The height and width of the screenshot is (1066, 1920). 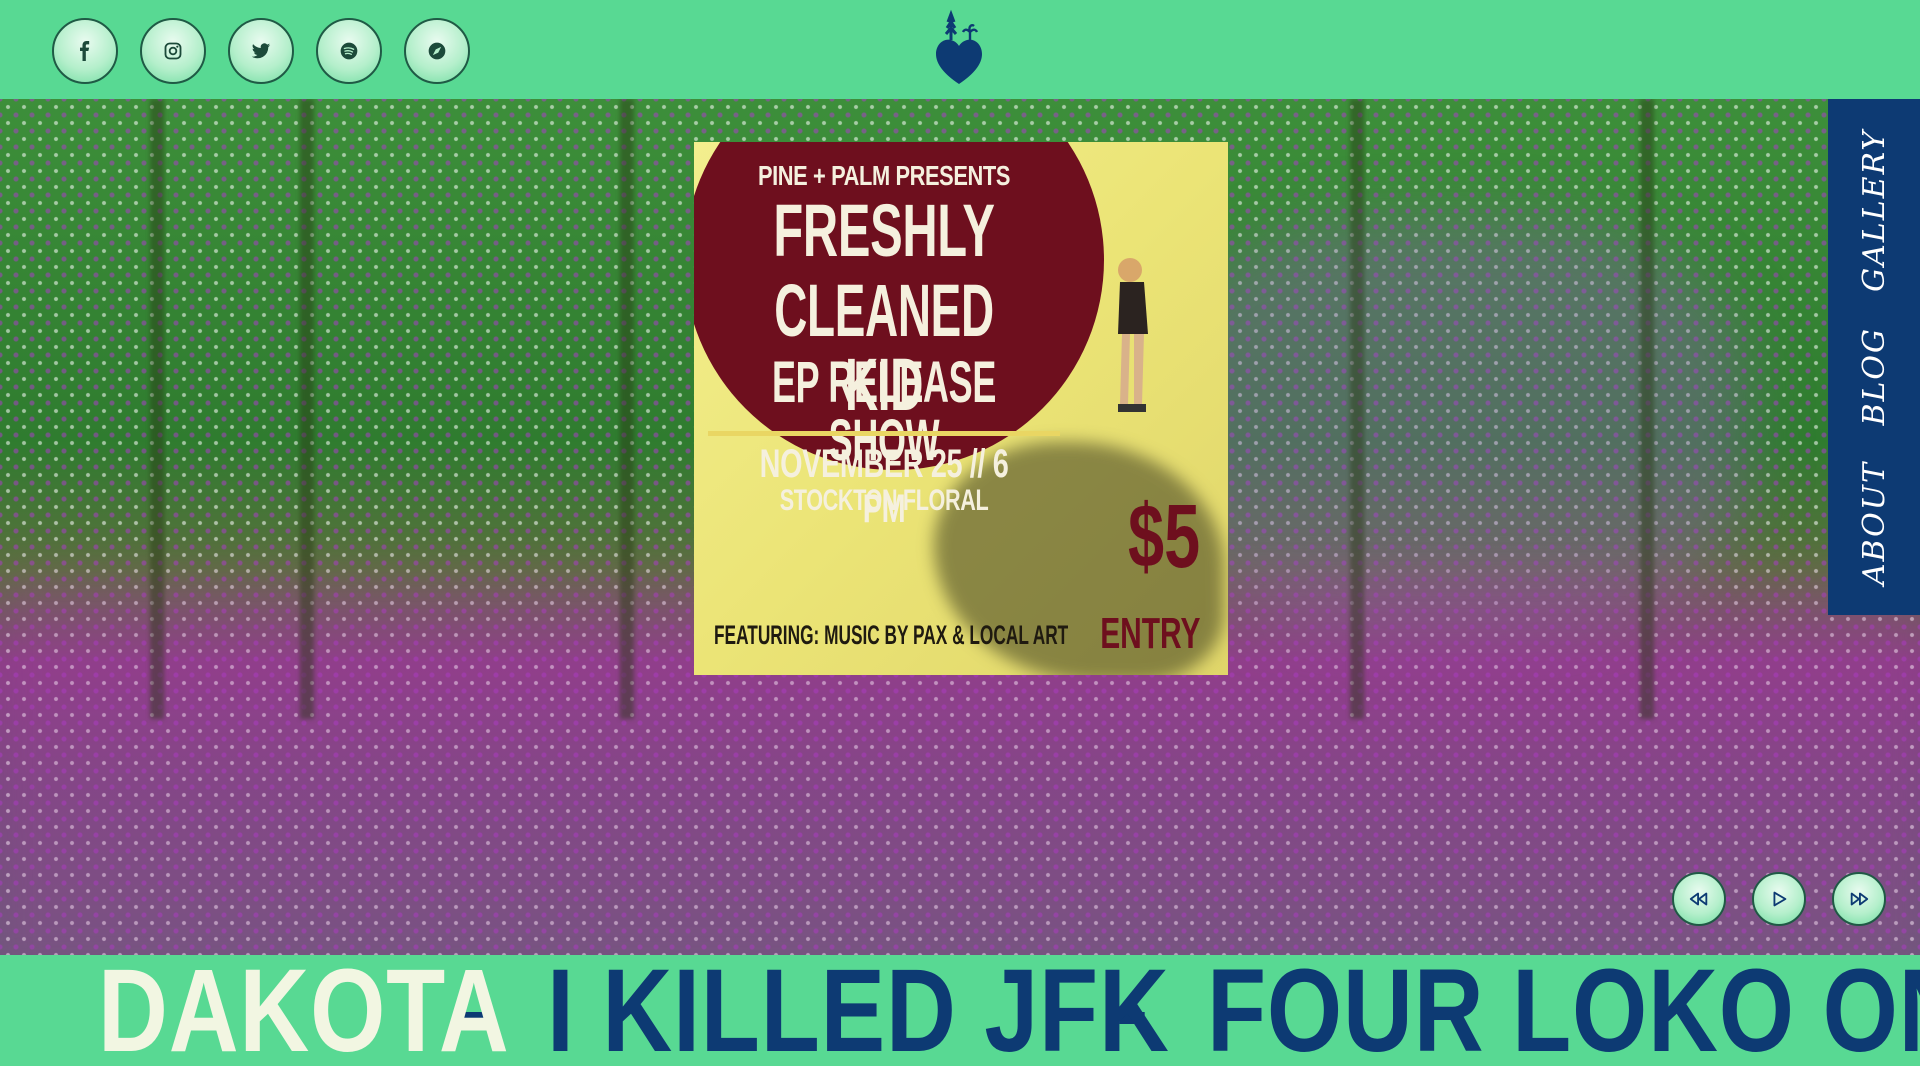 I want to click on marquee-track: DAKOTA - I KILLED JFK - FOUR LOKO ONO, so click(x=1009, y=1010).